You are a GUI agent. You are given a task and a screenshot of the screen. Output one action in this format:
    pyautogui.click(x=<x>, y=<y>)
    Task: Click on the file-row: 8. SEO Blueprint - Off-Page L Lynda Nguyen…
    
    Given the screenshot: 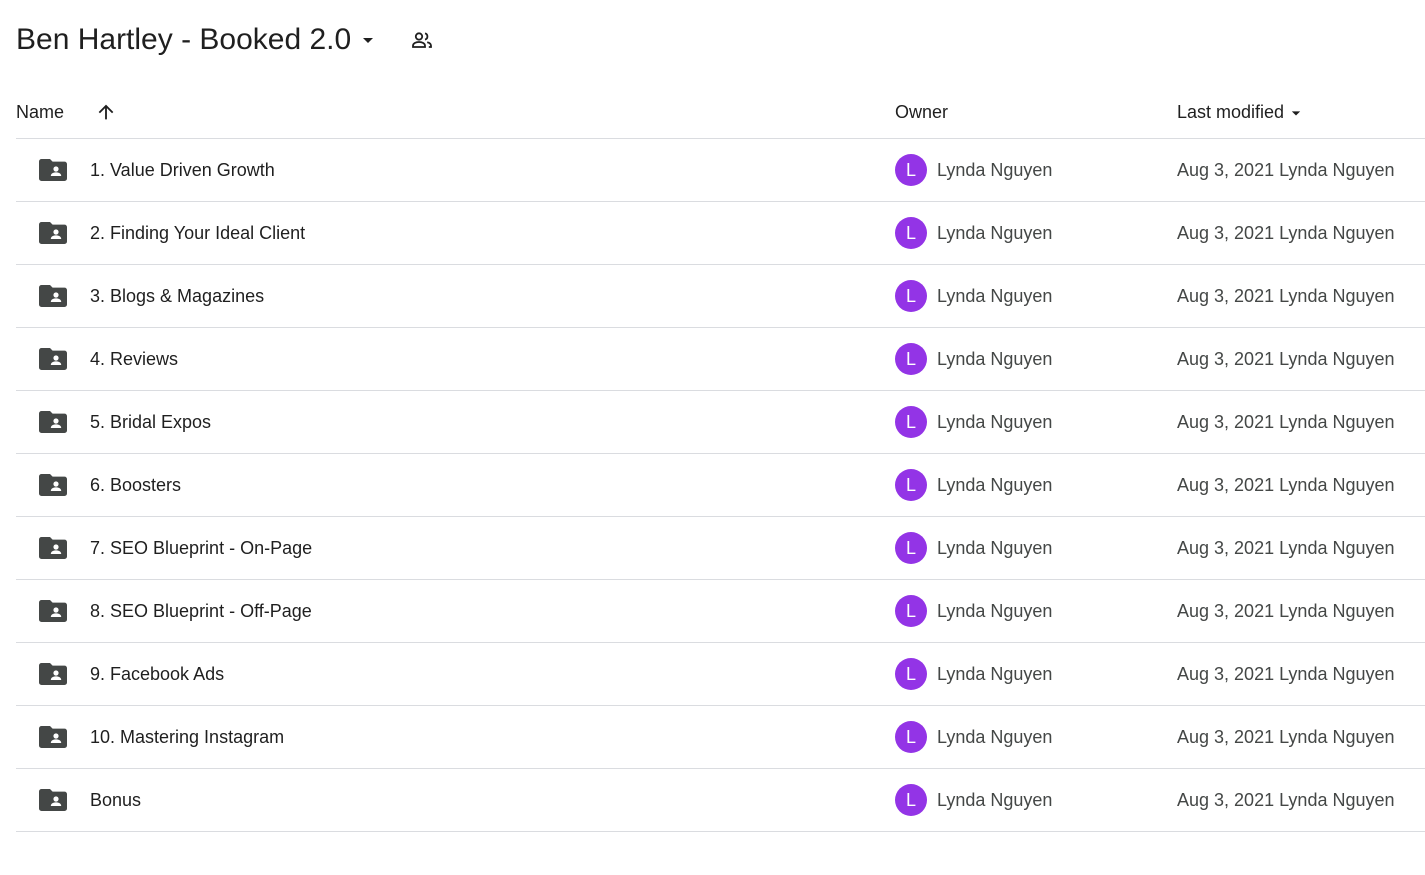 What is the action you would take?
    pyautogui.click(x=720, y=611)
    